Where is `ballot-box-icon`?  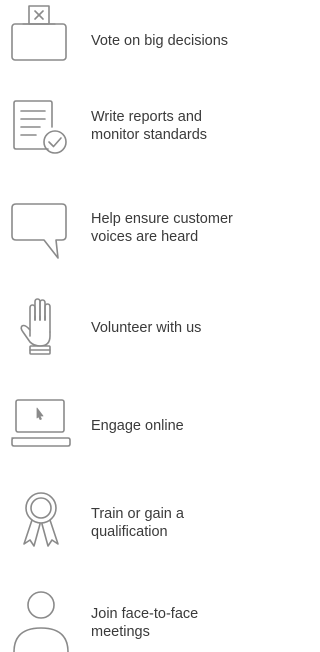 ballot-box-icon is located at coordinates (41, 35).